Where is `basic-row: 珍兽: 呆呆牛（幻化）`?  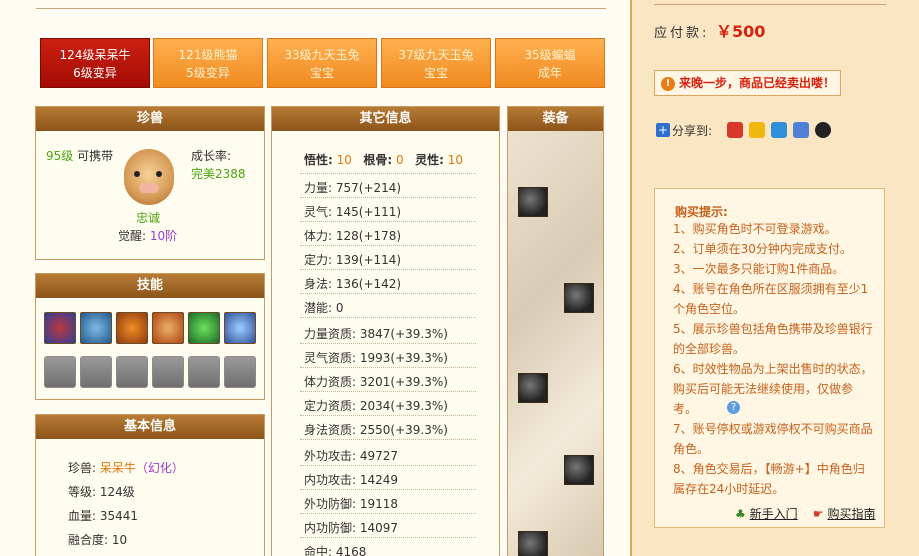
basic-row: 珍兽: 呆呆牛（幻化） is located at coordinates (126, 467).